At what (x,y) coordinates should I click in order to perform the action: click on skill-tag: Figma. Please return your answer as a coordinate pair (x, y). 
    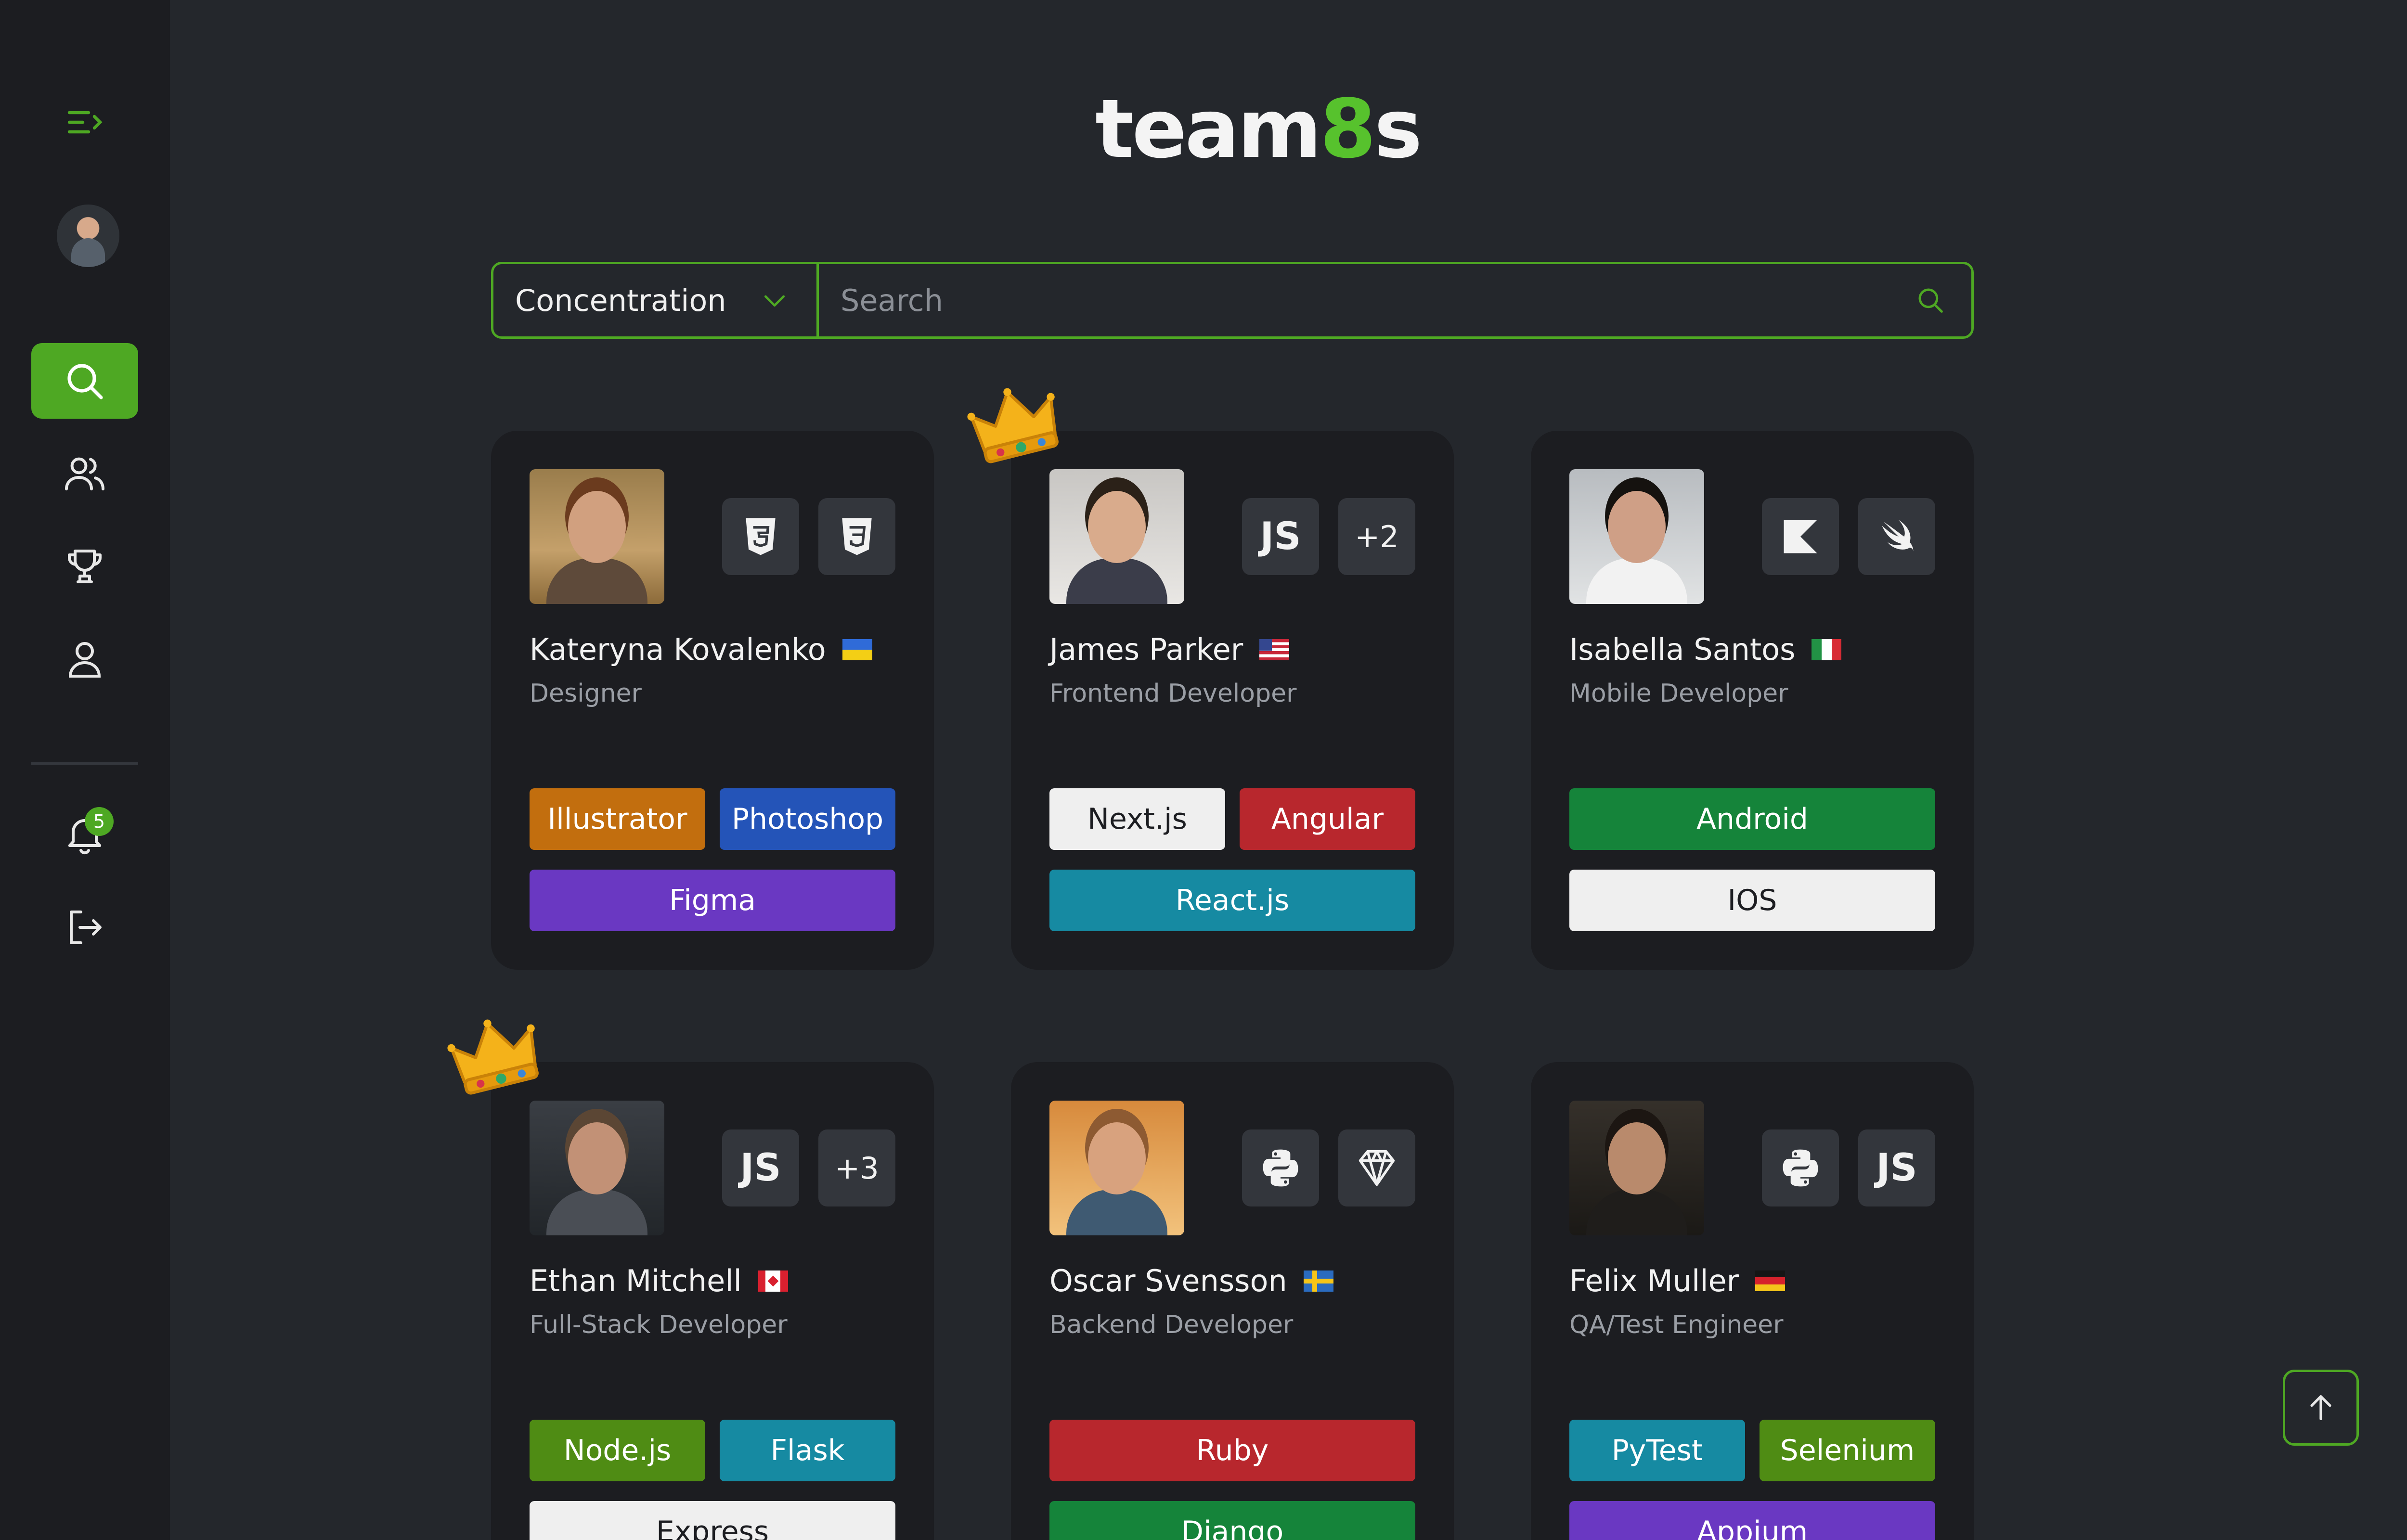
    Looking at the image, I should click on (712, 900).